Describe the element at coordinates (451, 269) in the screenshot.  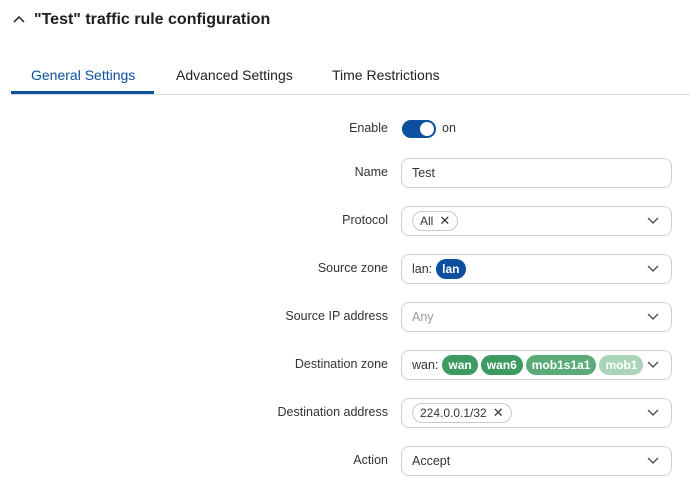
I see `source-zone-chip: lan` at that location.